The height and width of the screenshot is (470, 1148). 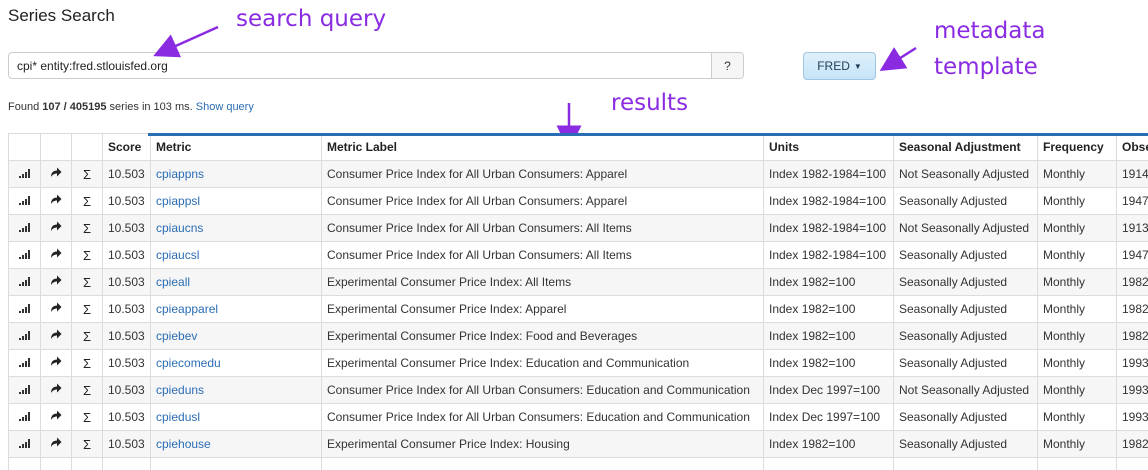 What do you see at coordinates (1132, 147) in the screenshot?
I see `header-observations: Obse` at bounding box center [1132, 147].